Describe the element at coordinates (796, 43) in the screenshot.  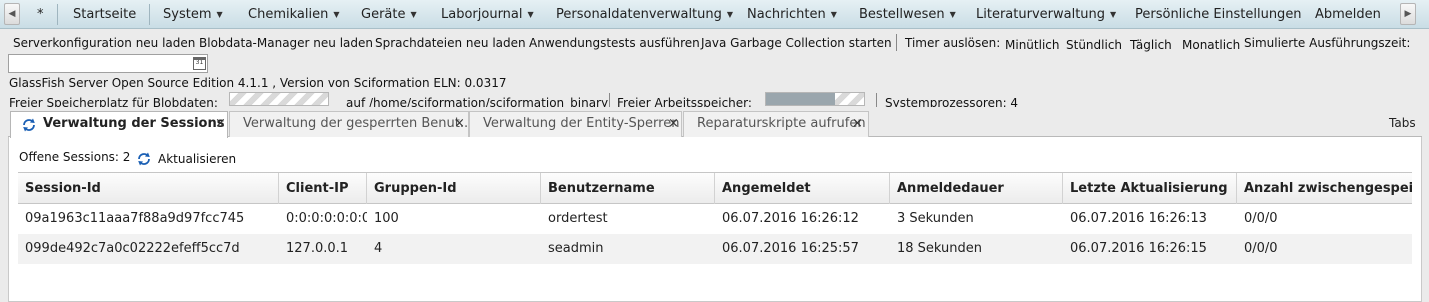
I see `java-gc-button: Java Garbage Collection starten` at that location.